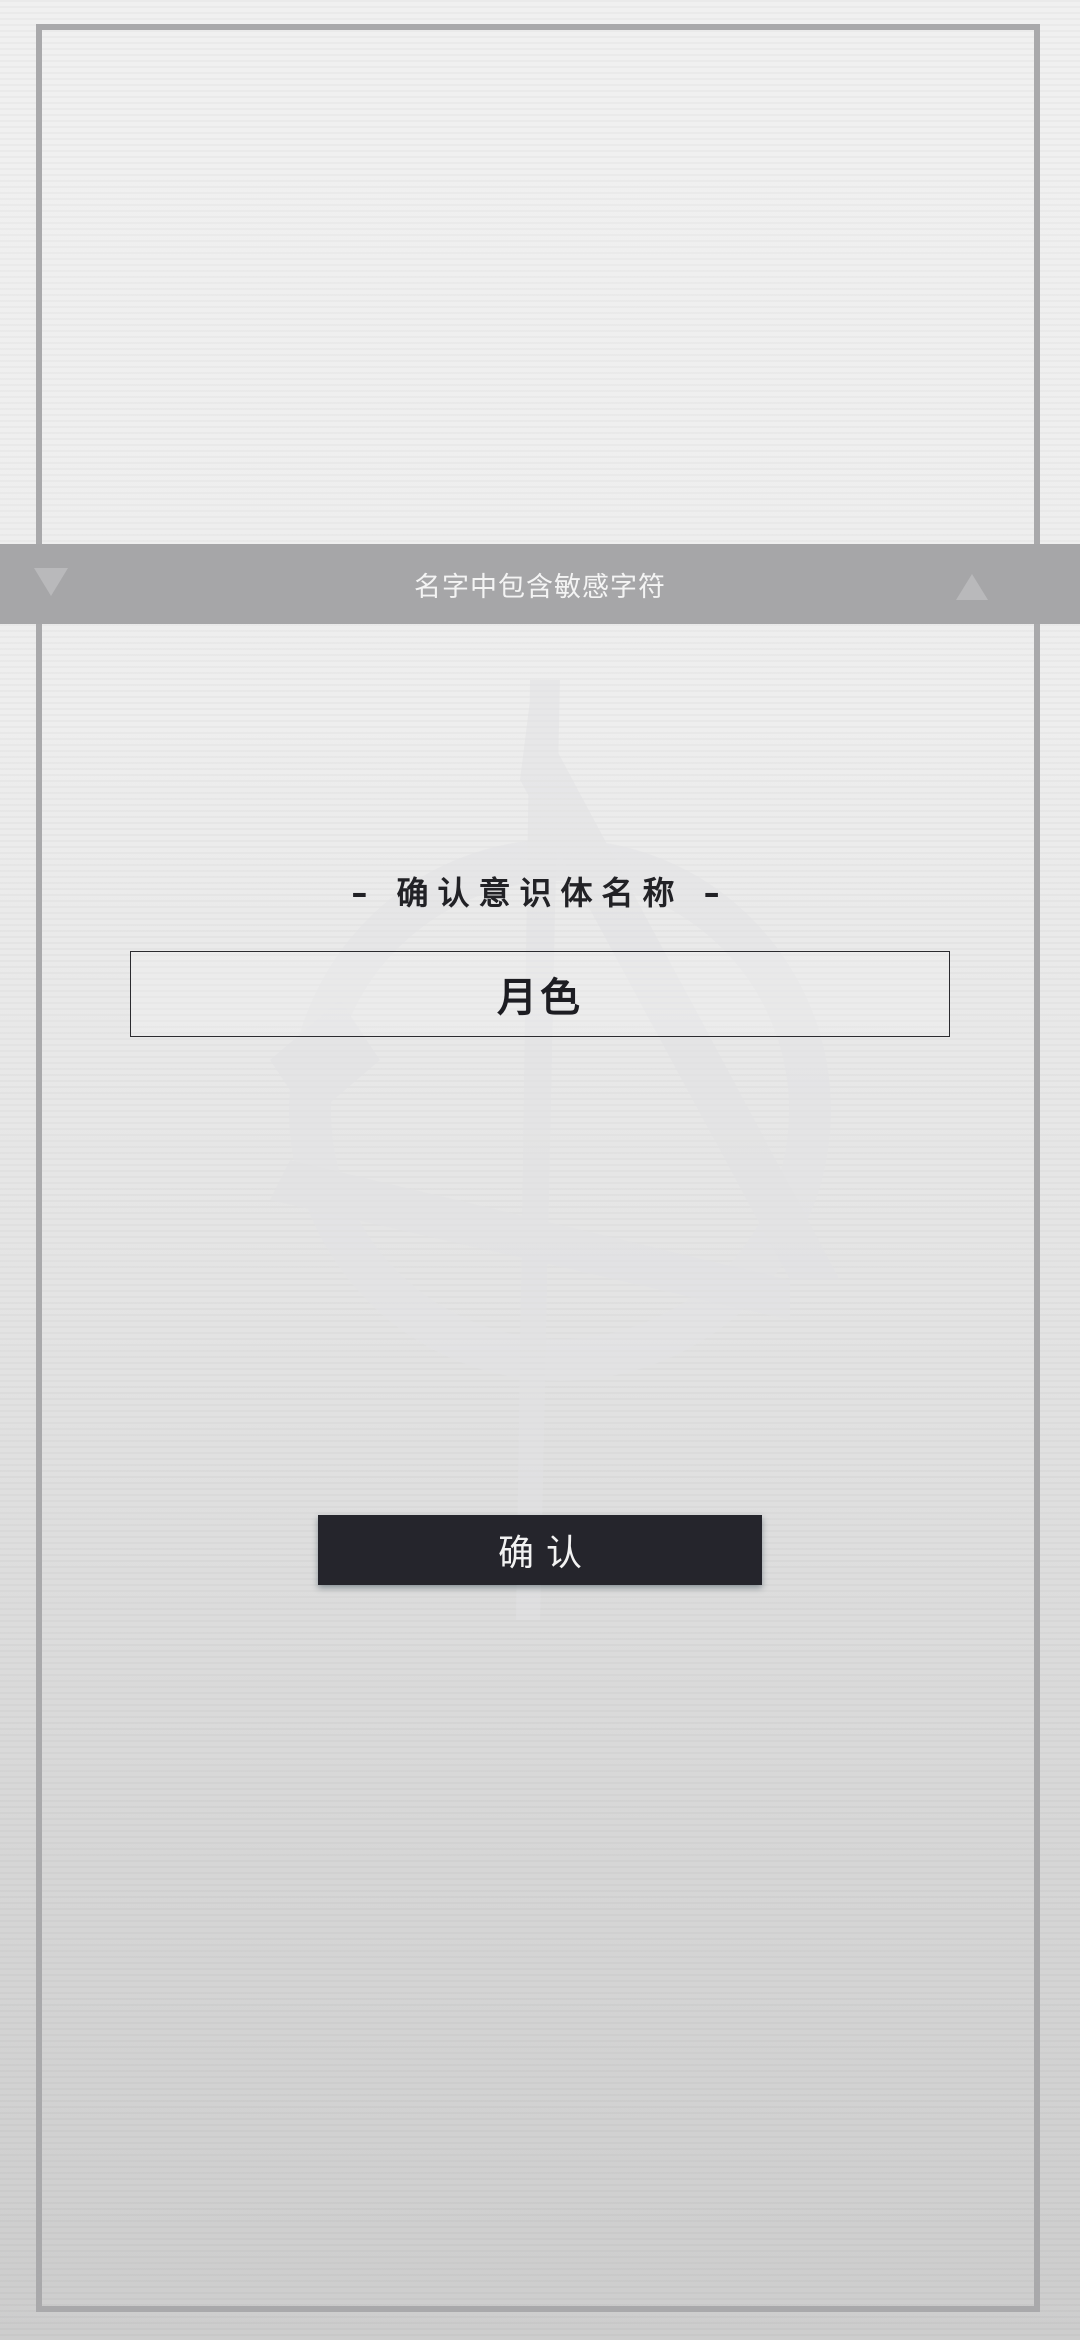  What do you see at coordinates (540, 893) in the screenshot?
I see `dialog-title: – 确认意识体名称 –` at bounding box center [540, 893].